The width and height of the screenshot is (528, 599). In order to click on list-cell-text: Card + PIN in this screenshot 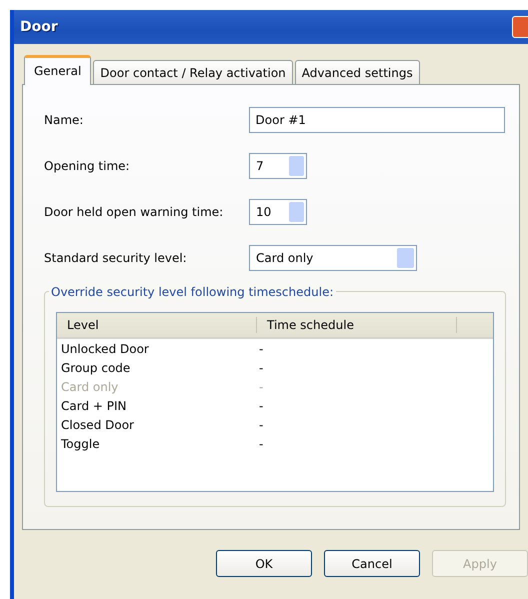, I will do `click(94, 406)`.